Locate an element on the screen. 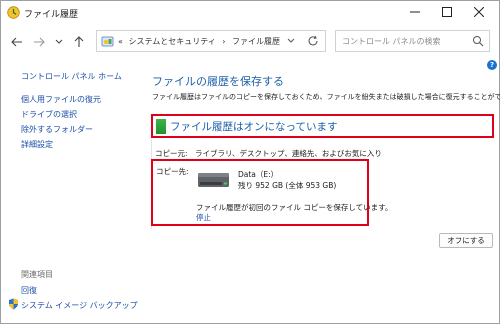 The height and width of the screenshot is (324, 500). system-image-backup-link: システム イメージ バックアップ is located at coordinates (79, 305).